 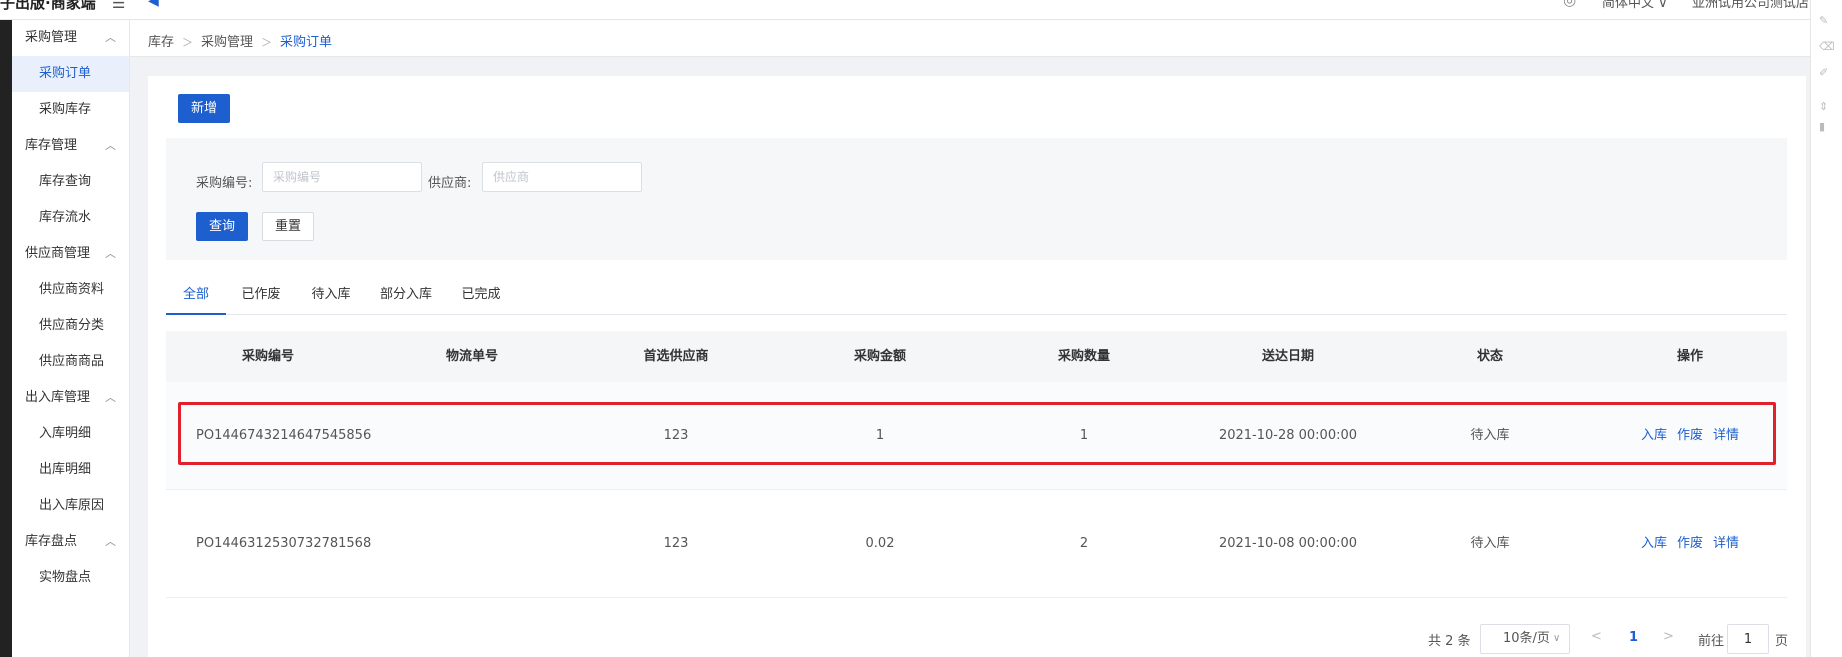 I want to click on sidebar-item-supplier-info: 供应商资料, so click(x=70, y=290).